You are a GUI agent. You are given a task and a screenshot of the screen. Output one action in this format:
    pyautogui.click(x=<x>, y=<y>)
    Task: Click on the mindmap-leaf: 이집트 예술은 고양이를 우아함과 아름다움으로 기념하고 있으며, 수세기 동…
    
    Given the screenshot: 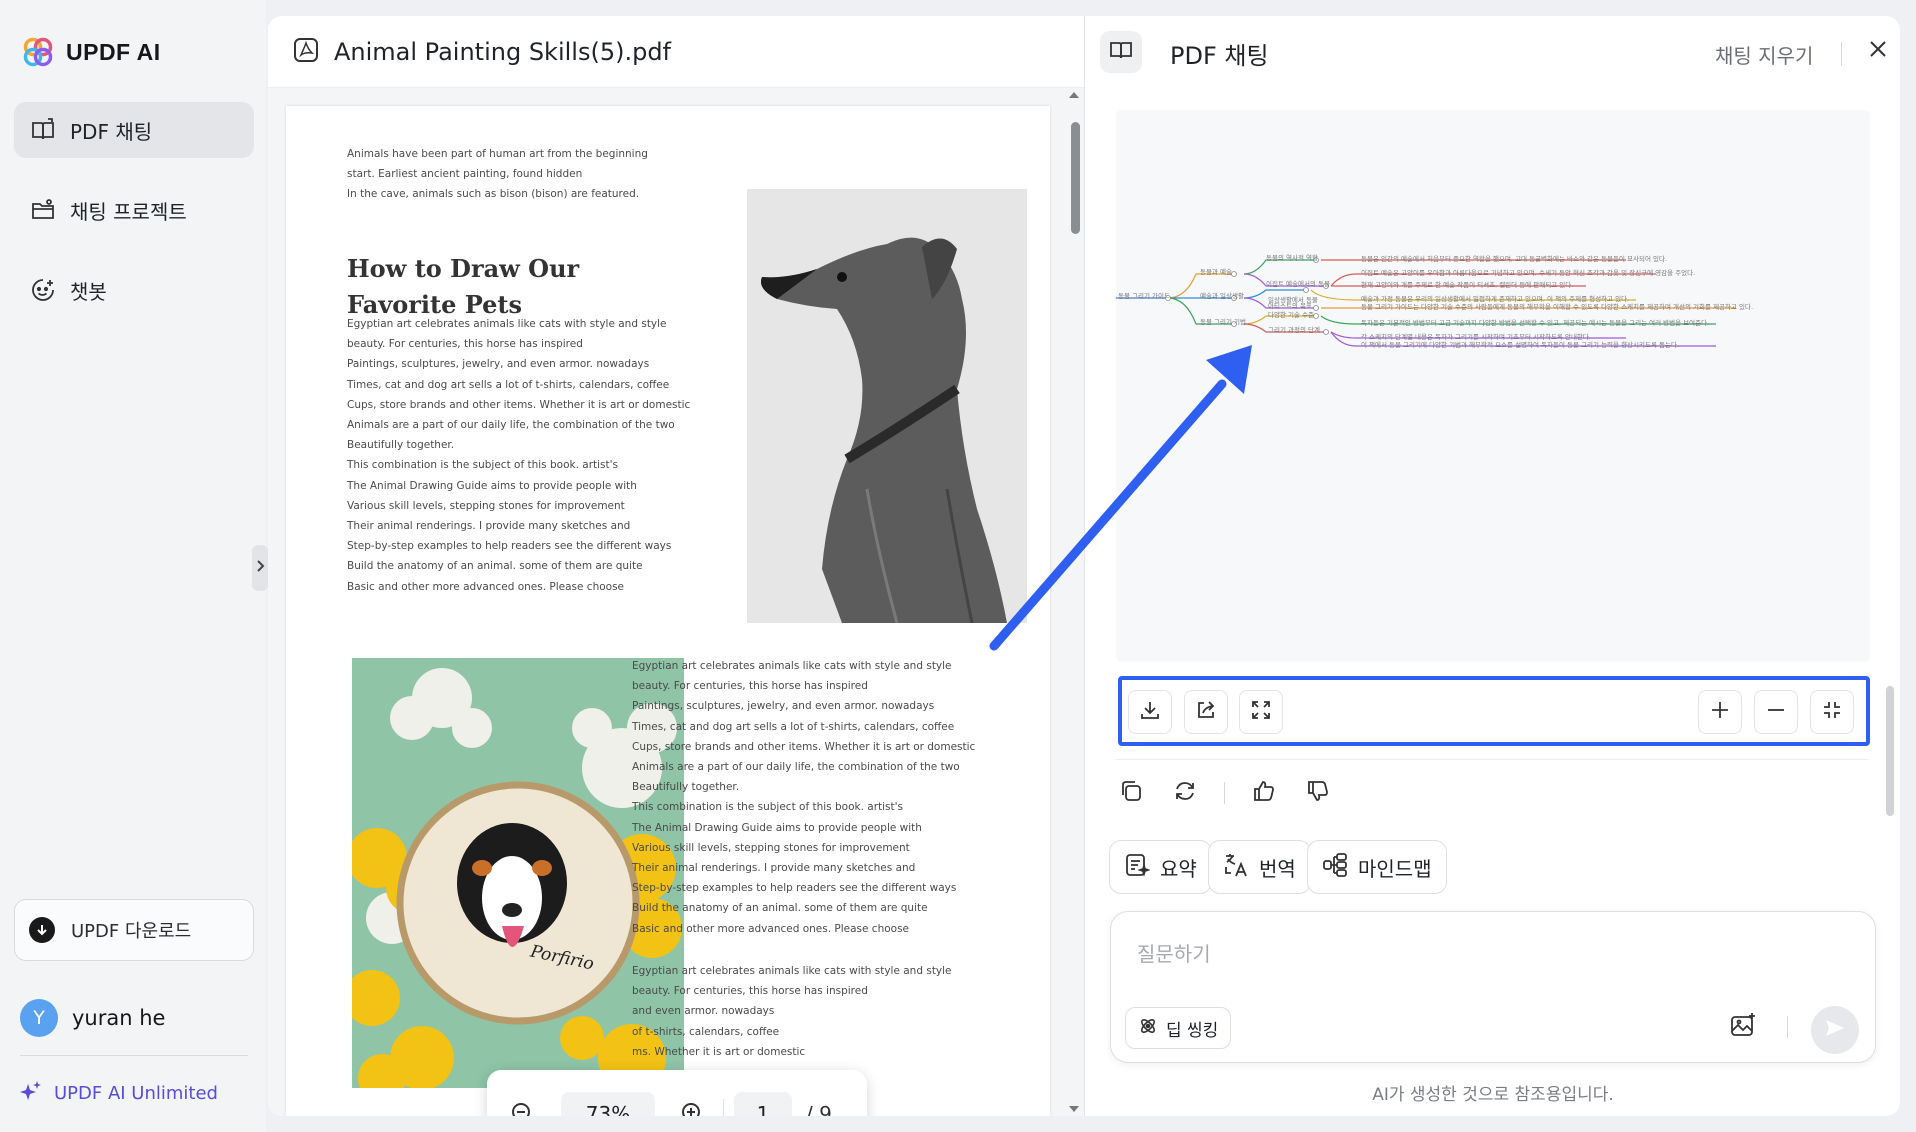 What is the action you would take?
    pyautogui.click(x=1528, y=273)
    